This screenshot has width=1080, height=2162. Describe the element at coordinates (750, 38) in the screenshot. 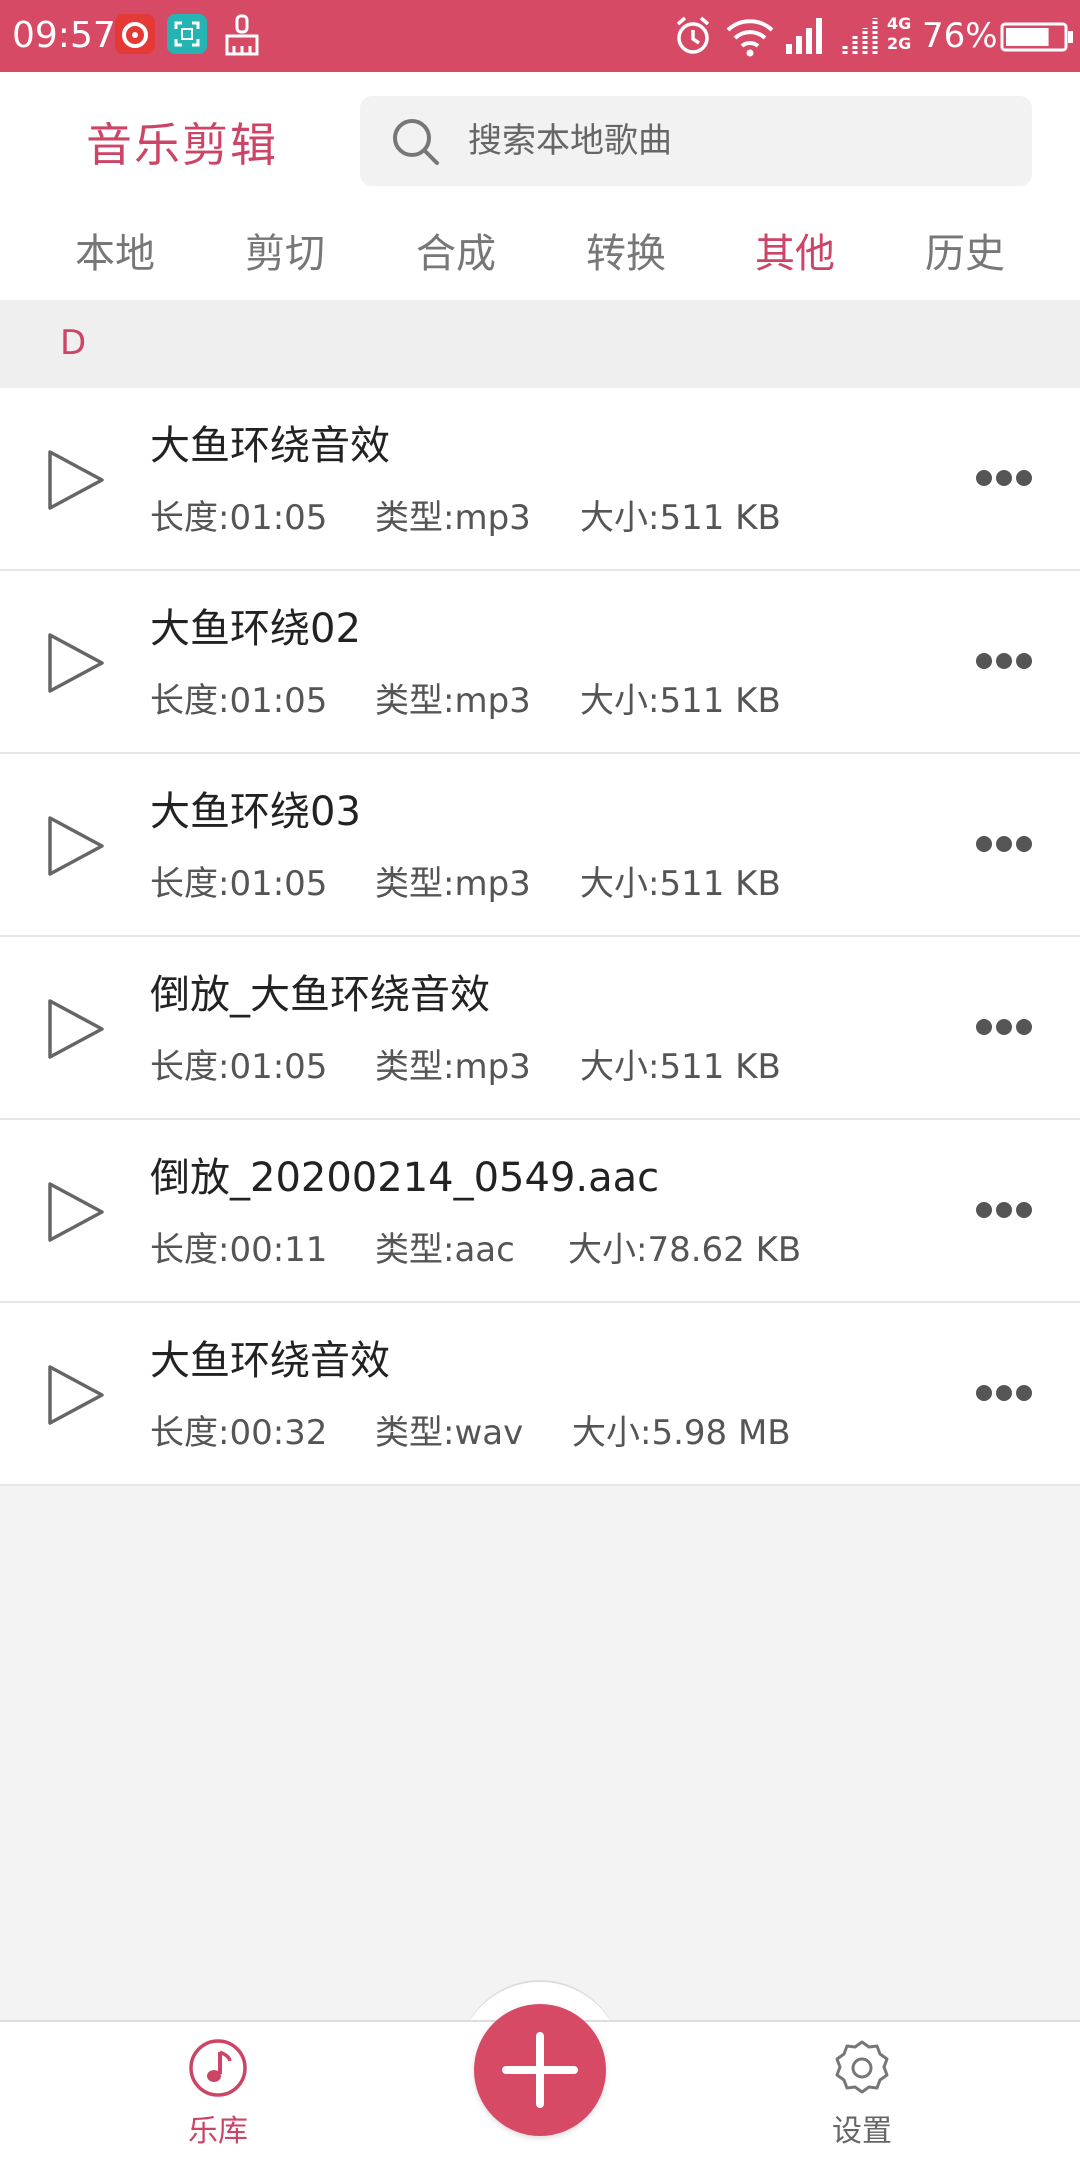

I see `wifi-icon` at that location.